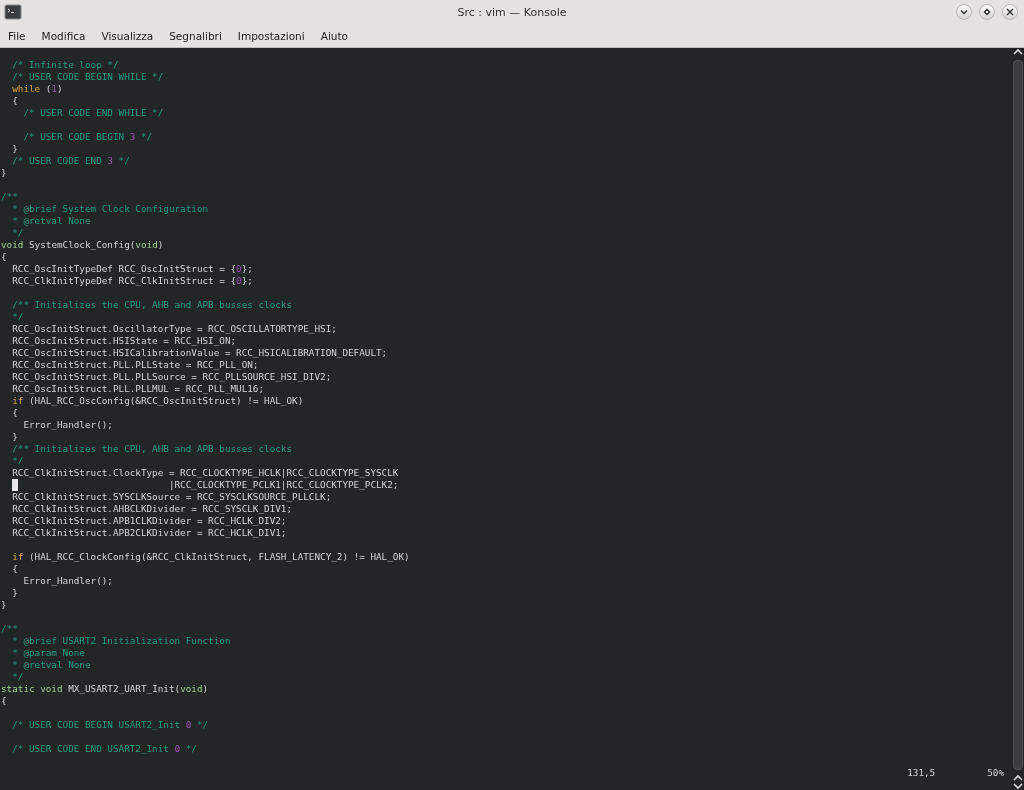 The image size is (1024, 790). Describe the element at coordinates (138, 388) in the screenshot. I see `code-text: RCC_OscInitStruct.PLL.PLLMUL = RCC_PLL_MUL16;` at that location.